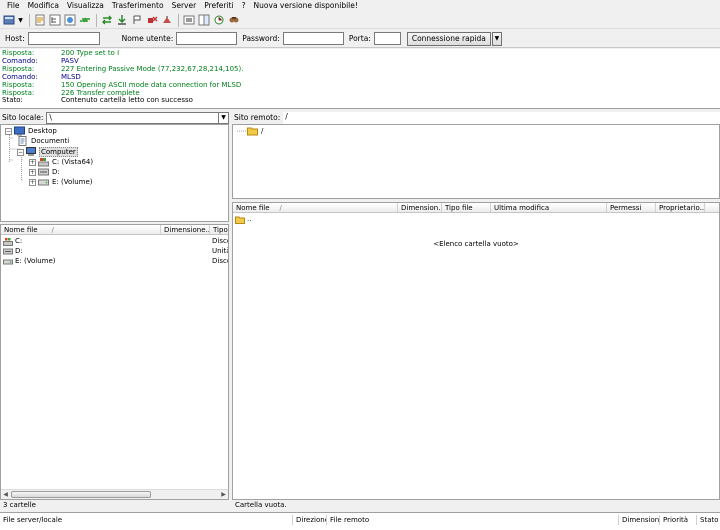  I want to click on reconnect-icon, so click(167, 20).